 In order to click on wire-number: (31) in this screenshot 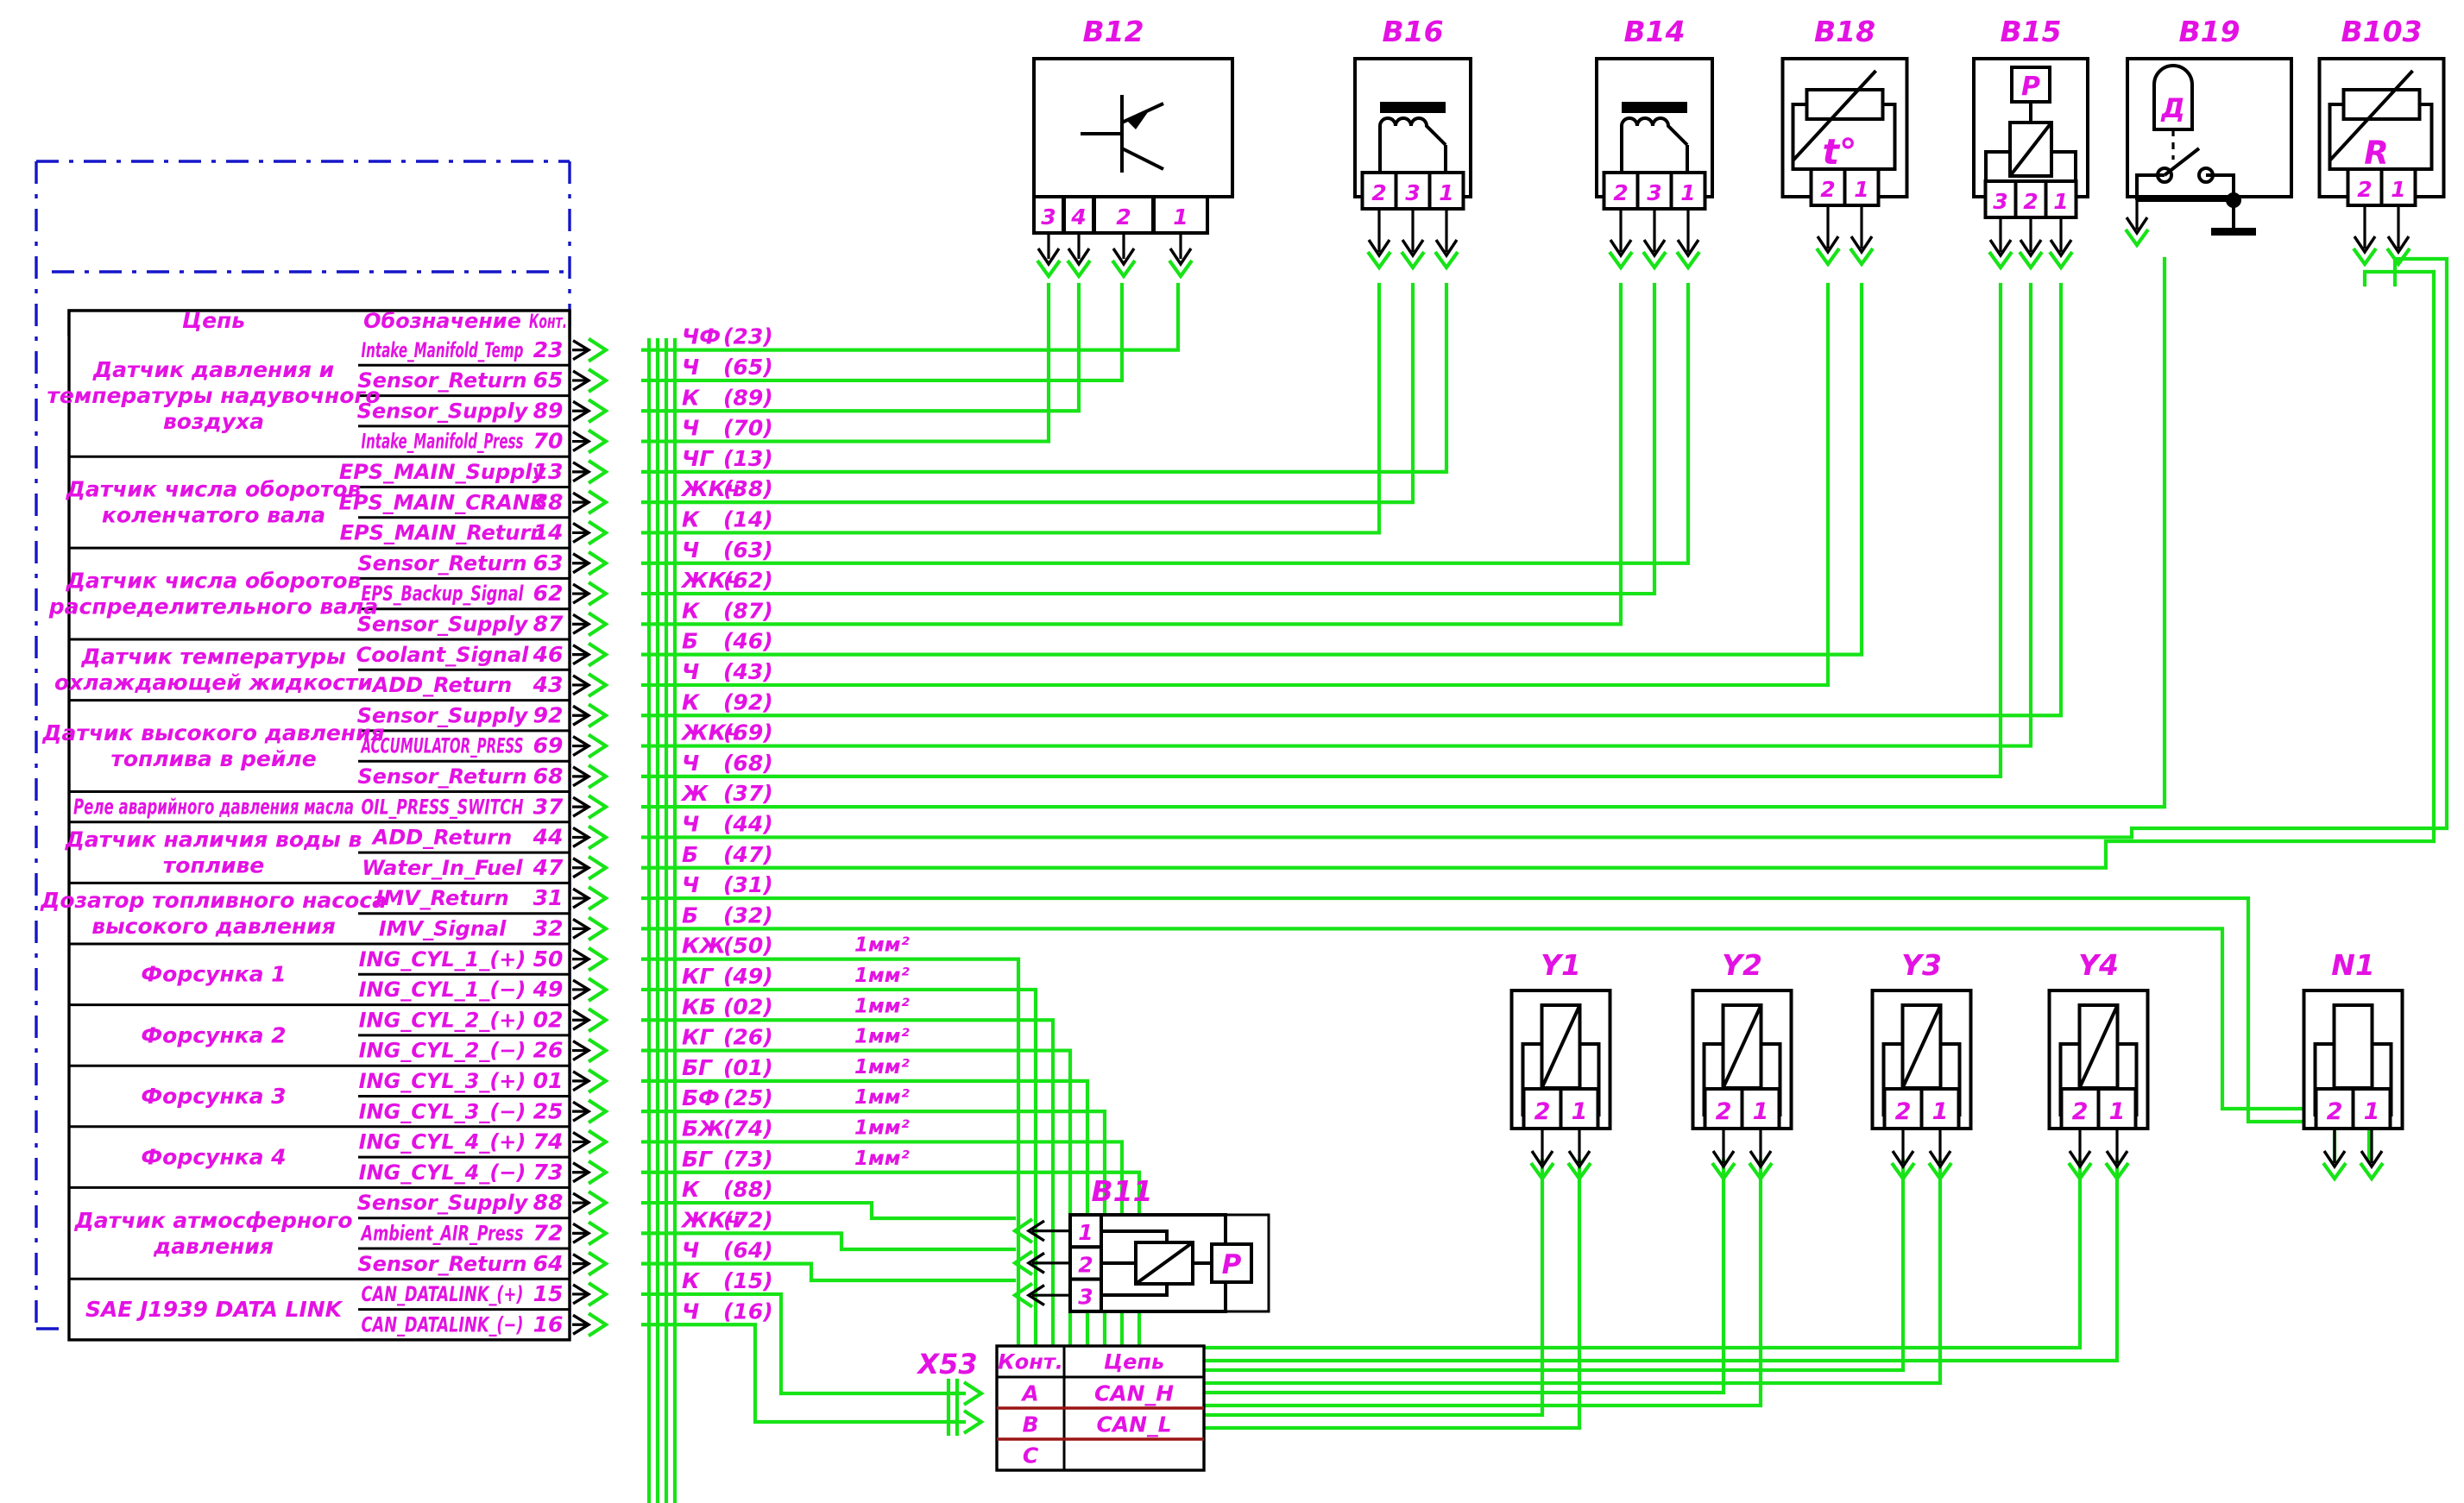, I will do `click(748, 884)`.